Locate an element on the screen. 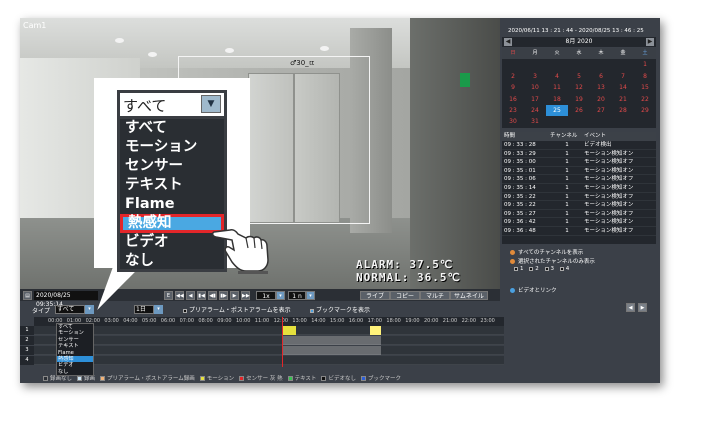 The height and width of the screenshot is (425, 701). live-button: ライブ is located at coordinates (375, 295).